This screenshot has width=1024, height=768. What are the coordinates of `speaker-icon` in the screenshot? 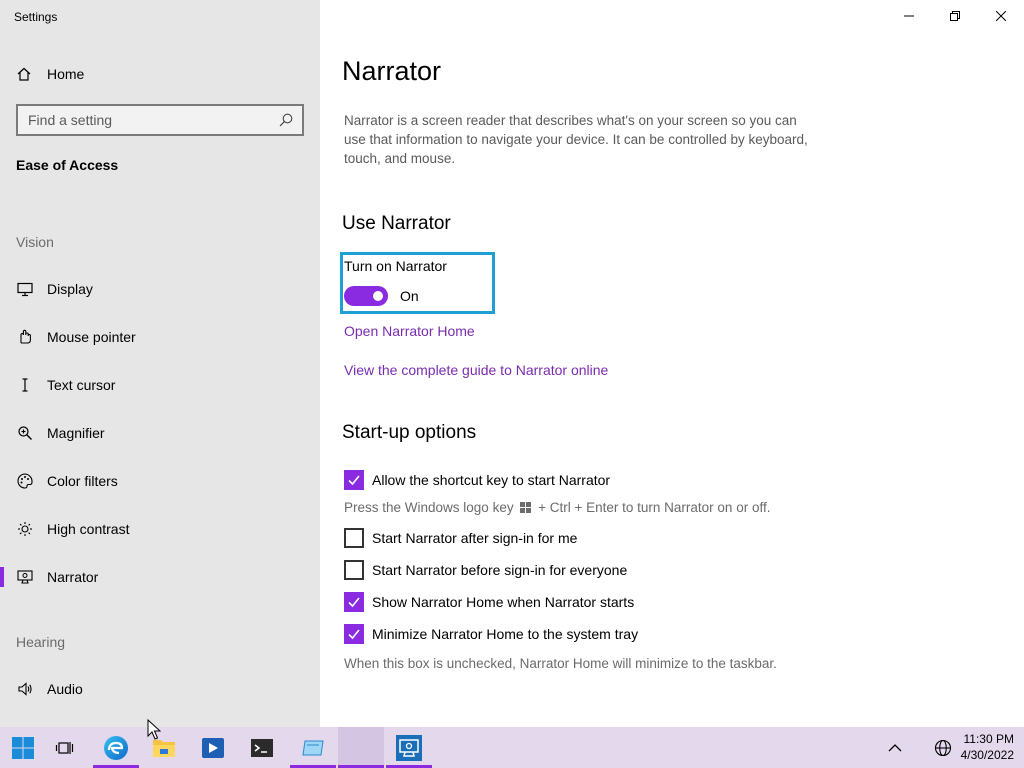 It's located at (25, 689).